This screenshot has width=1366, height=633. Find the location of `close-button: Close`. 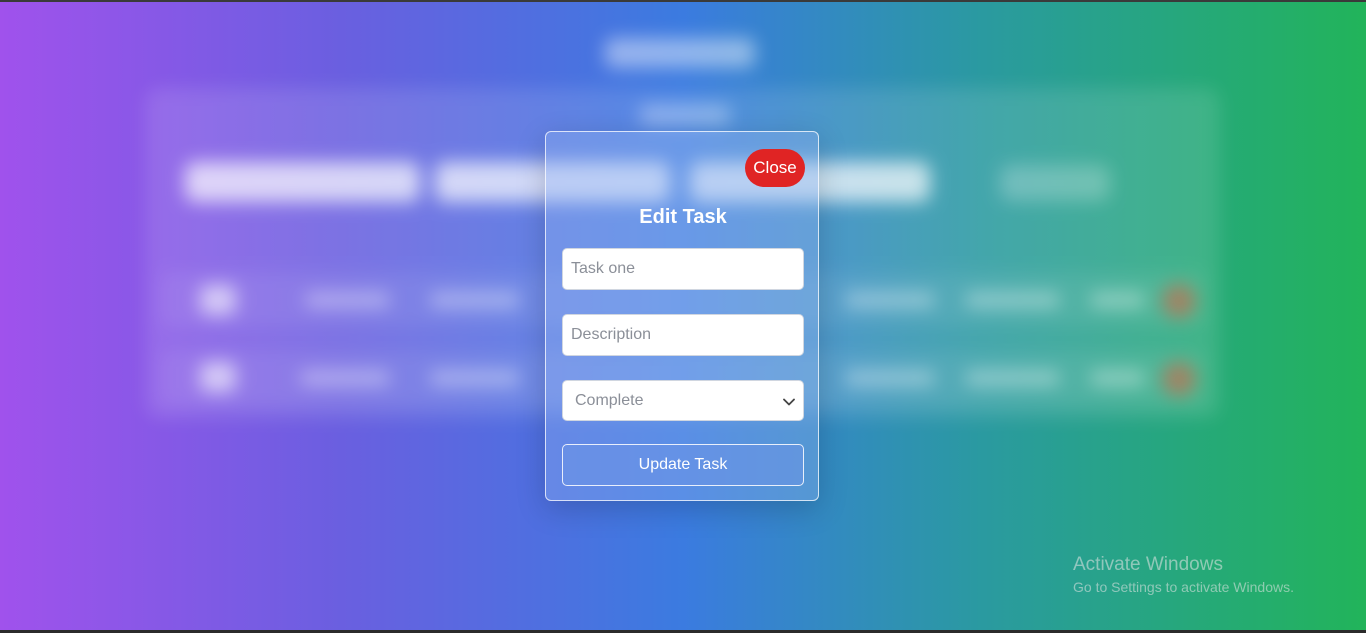

close-button: Close is located at coordinates (775, 168).